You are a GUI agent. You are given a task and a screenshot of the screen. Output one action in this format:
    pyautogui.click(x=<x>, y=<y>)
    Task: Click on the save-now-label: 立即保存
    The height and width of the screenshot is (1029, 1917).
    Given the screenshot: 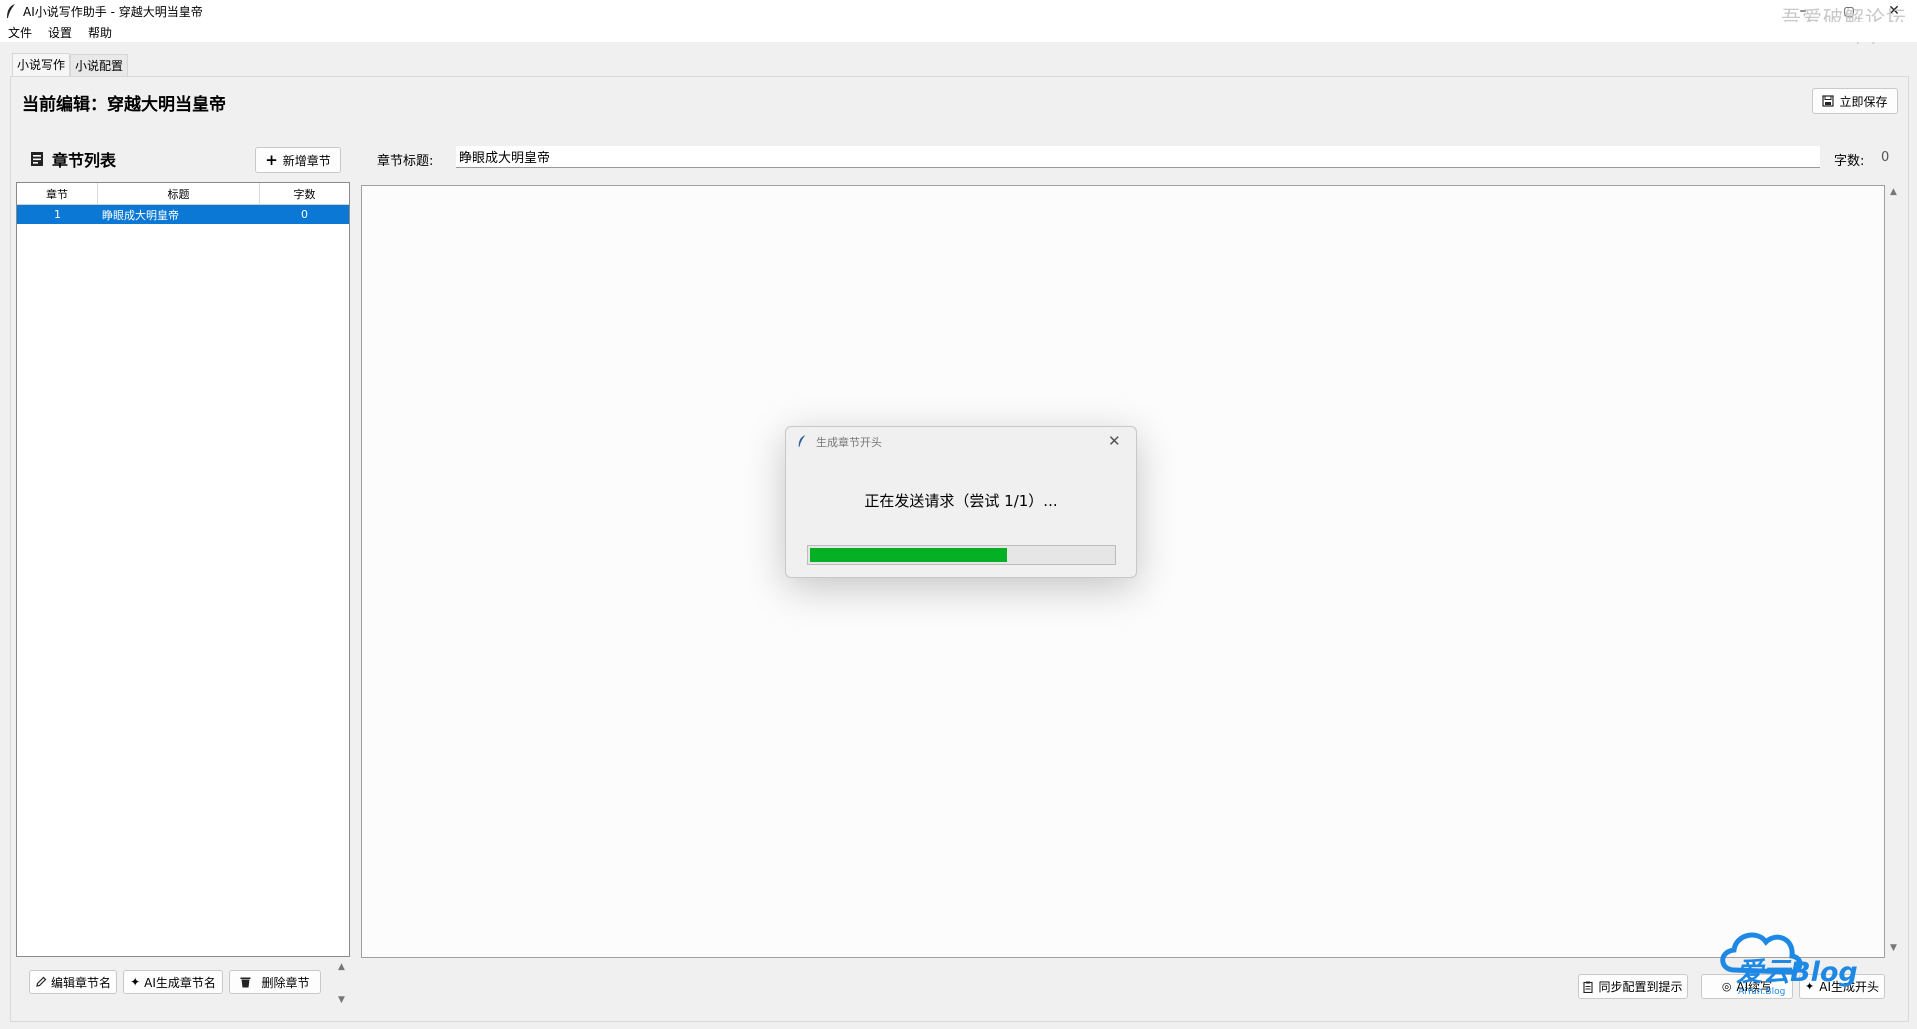 What is the action you would take?
    pyautogui.click(x=1863, y=101)
    